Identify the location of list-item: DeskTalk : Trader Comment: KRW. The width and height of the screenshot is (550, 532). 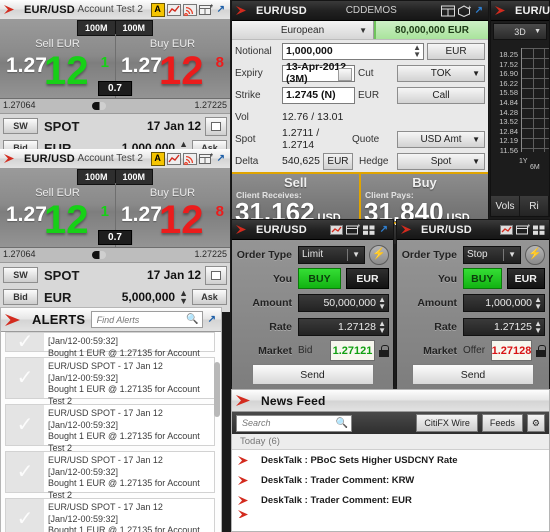
(390, 480).